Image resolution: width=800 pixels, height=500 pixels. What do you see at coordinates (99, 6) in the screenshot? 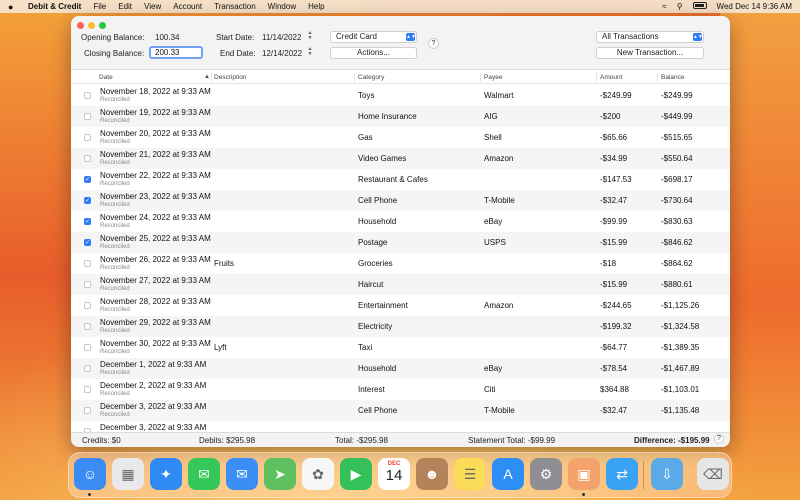
I see `menu-file: File` at bounding box center [99, 6].